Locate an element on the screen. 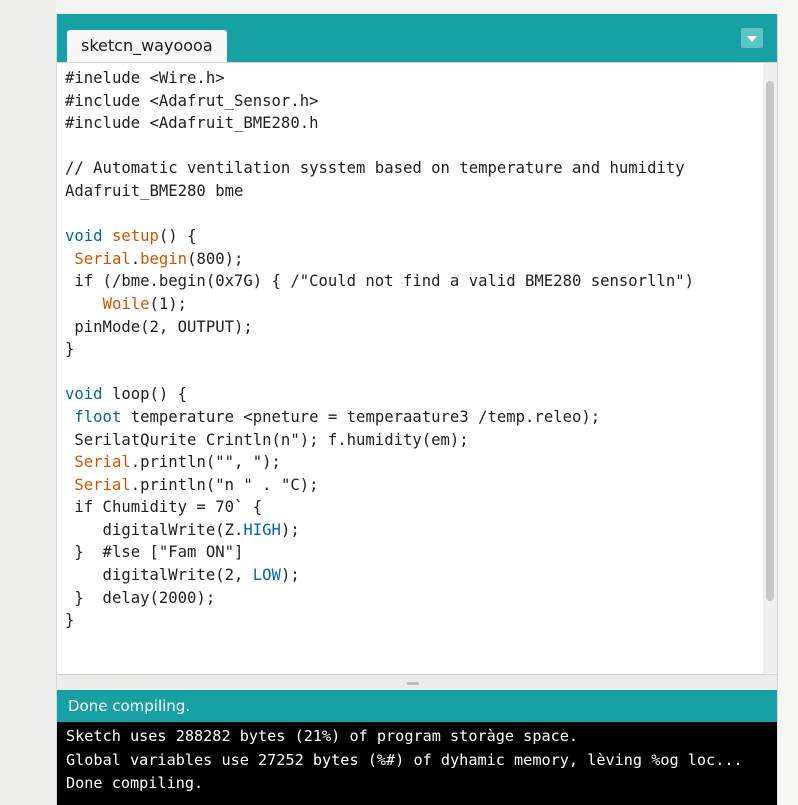 The width and height of the screenshot is (798, 805). code-token: pinMode(2, OUTPUT); is located at coordinates (159, 326).